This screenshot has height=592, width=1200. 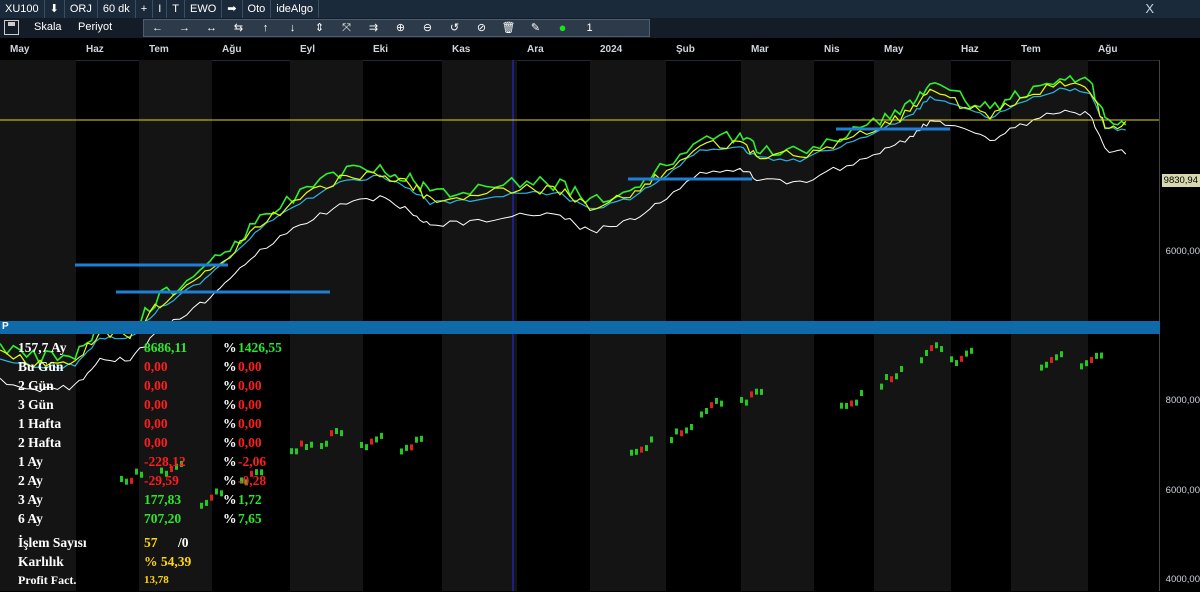 I want to click on tool-icon-15: ●, so click(x=562, y=28).